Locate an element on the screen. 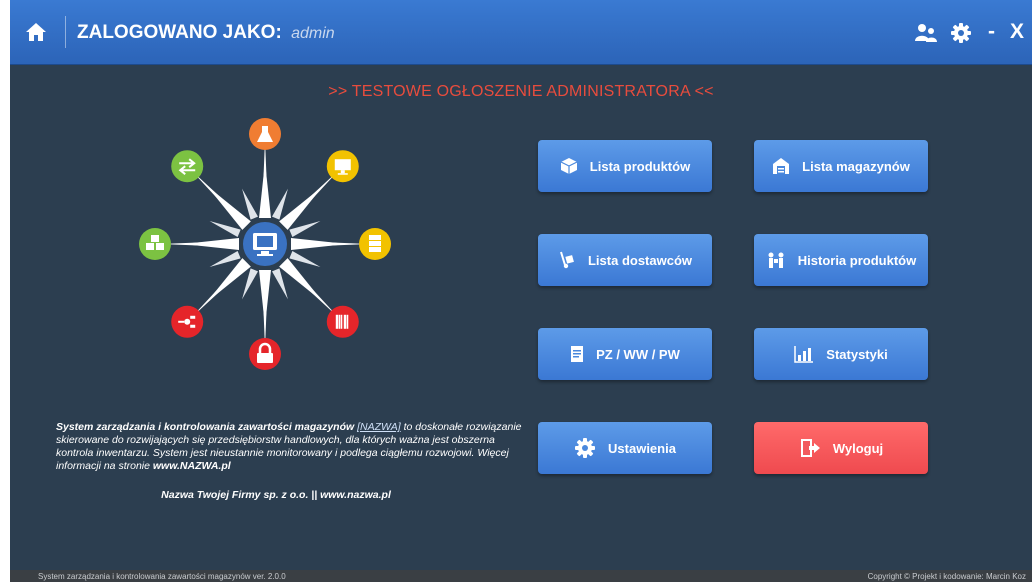 The height and width of the screenshot is (582, 1032). website-link: www.NAZWA.pl is located at coordinates (192, 466).